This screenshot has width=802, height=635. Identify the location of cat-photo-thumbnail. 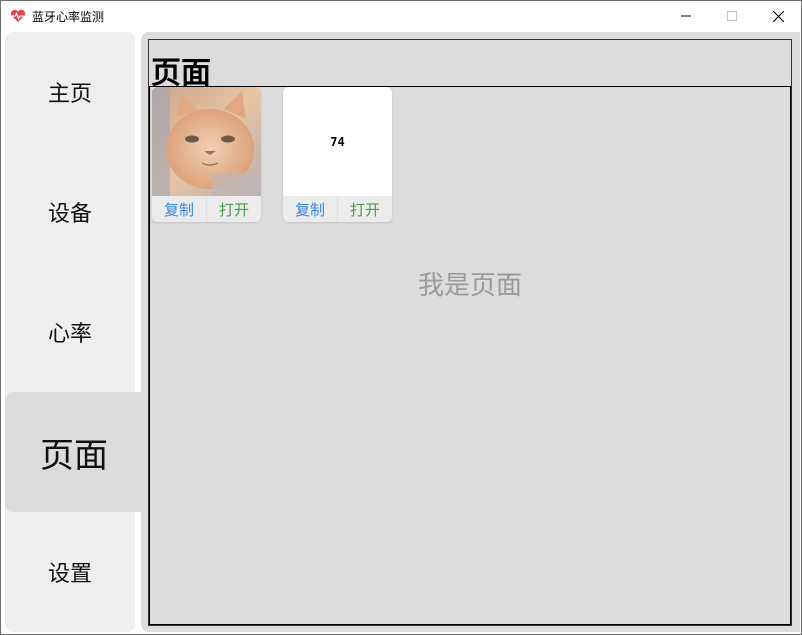
(206, 141).